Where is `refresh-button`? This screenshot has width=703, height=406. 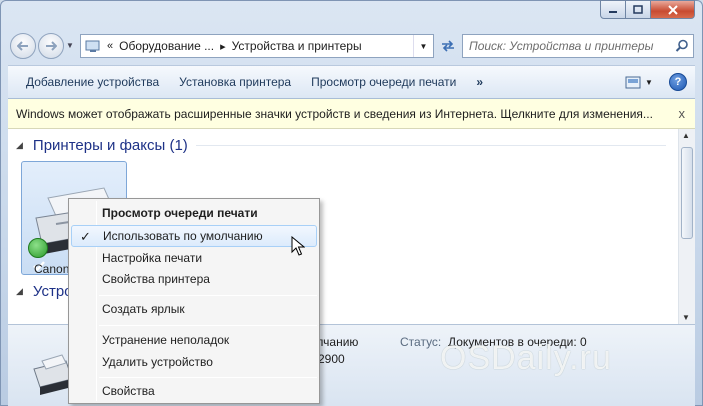 refresh-button is located at coordinates (448, 46).